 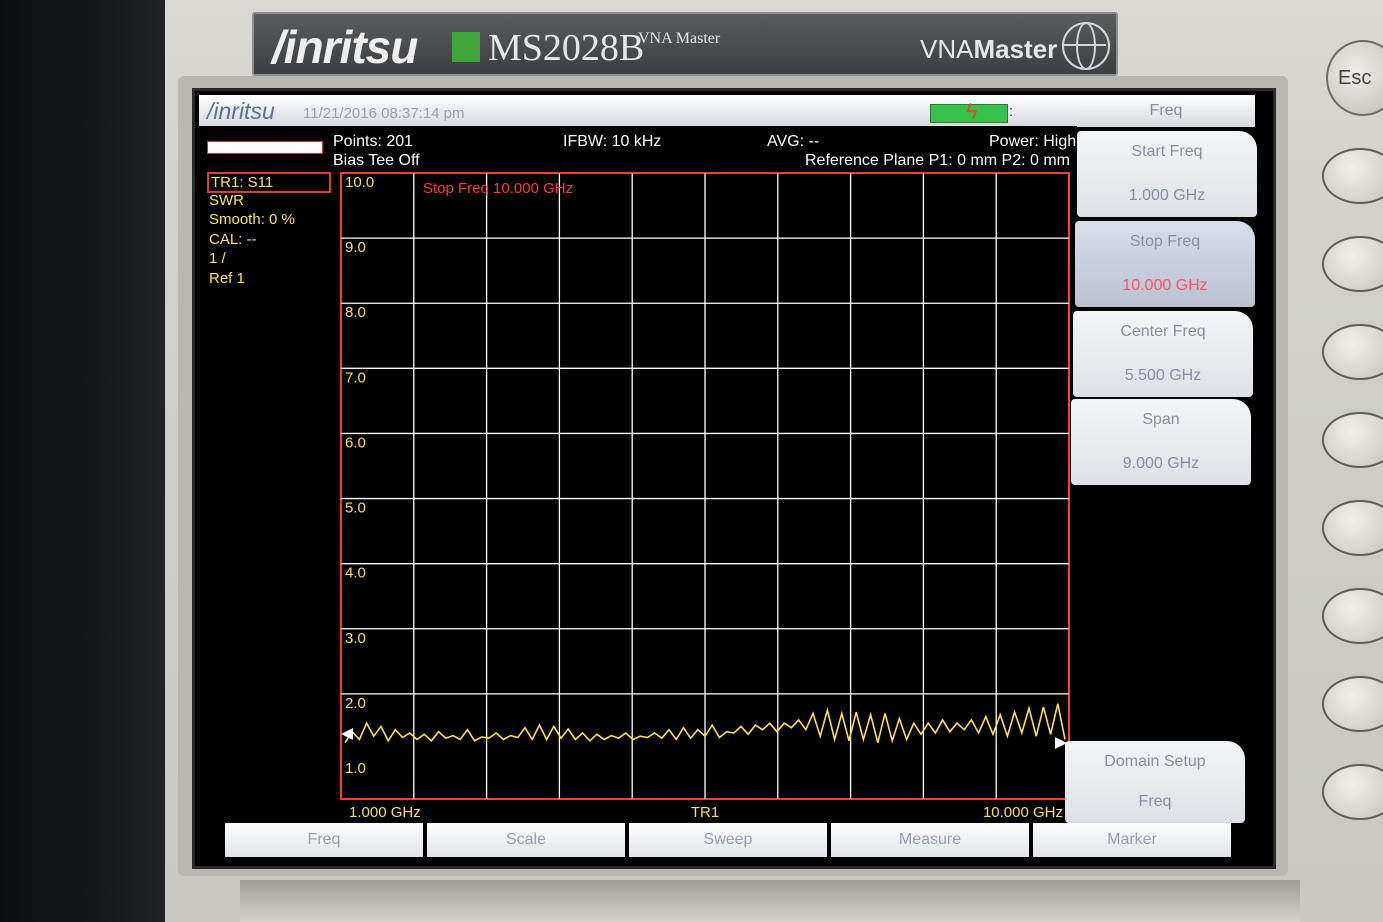 I want to click on datetime: 11/21/2016 08:37:14 pm, so click(x=384, y=113).